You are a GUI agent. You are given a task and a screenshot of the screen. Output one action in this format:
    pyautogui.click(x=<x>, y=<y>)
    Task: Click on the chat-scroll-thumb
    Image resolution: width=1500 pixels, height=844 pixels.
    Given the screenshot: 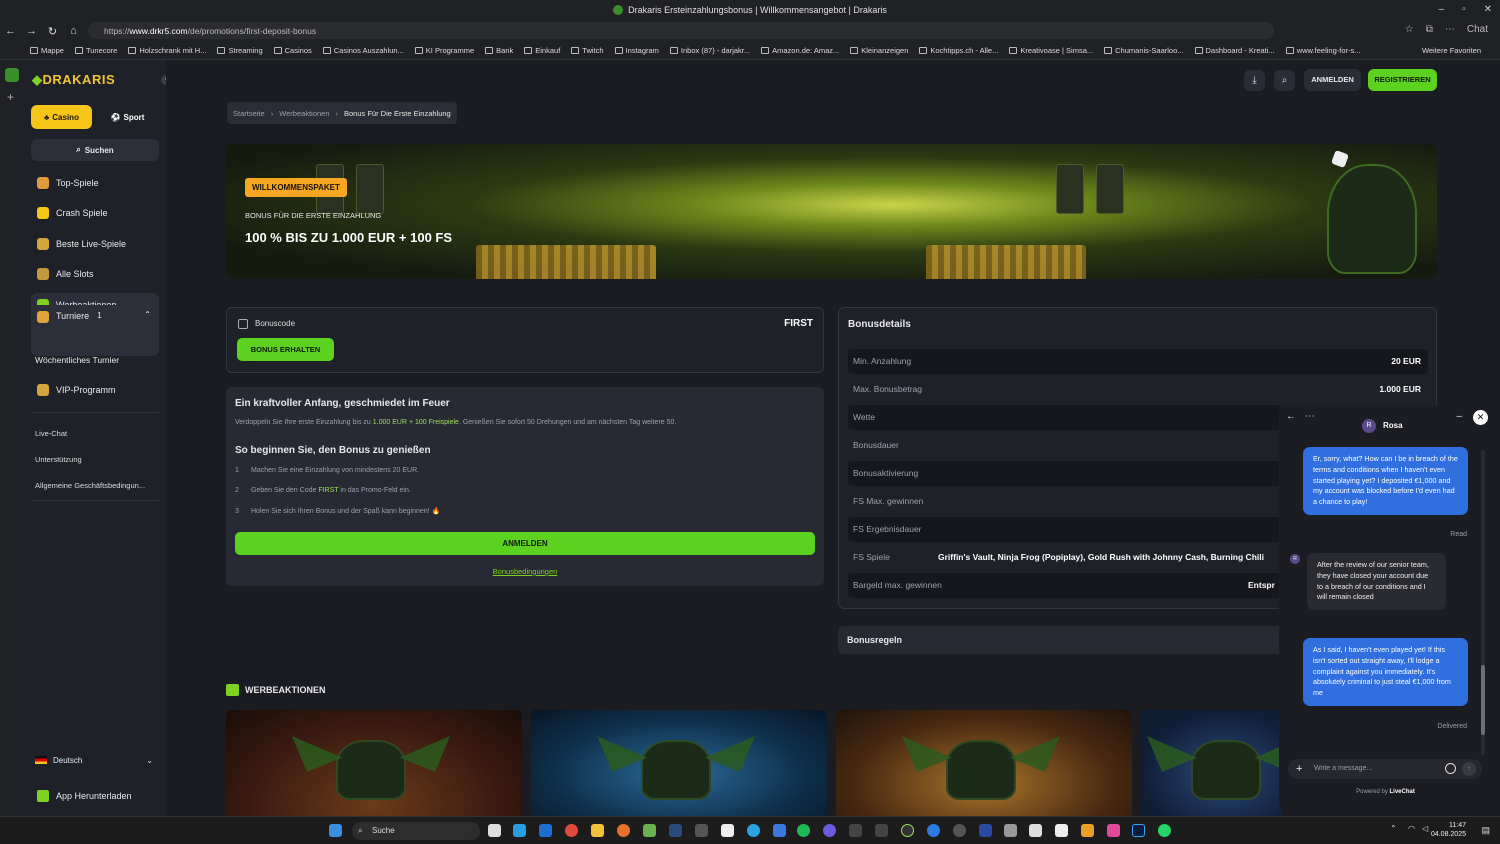 What is the action you would take?
    pyautogui.click(x=1483, y=700)
    